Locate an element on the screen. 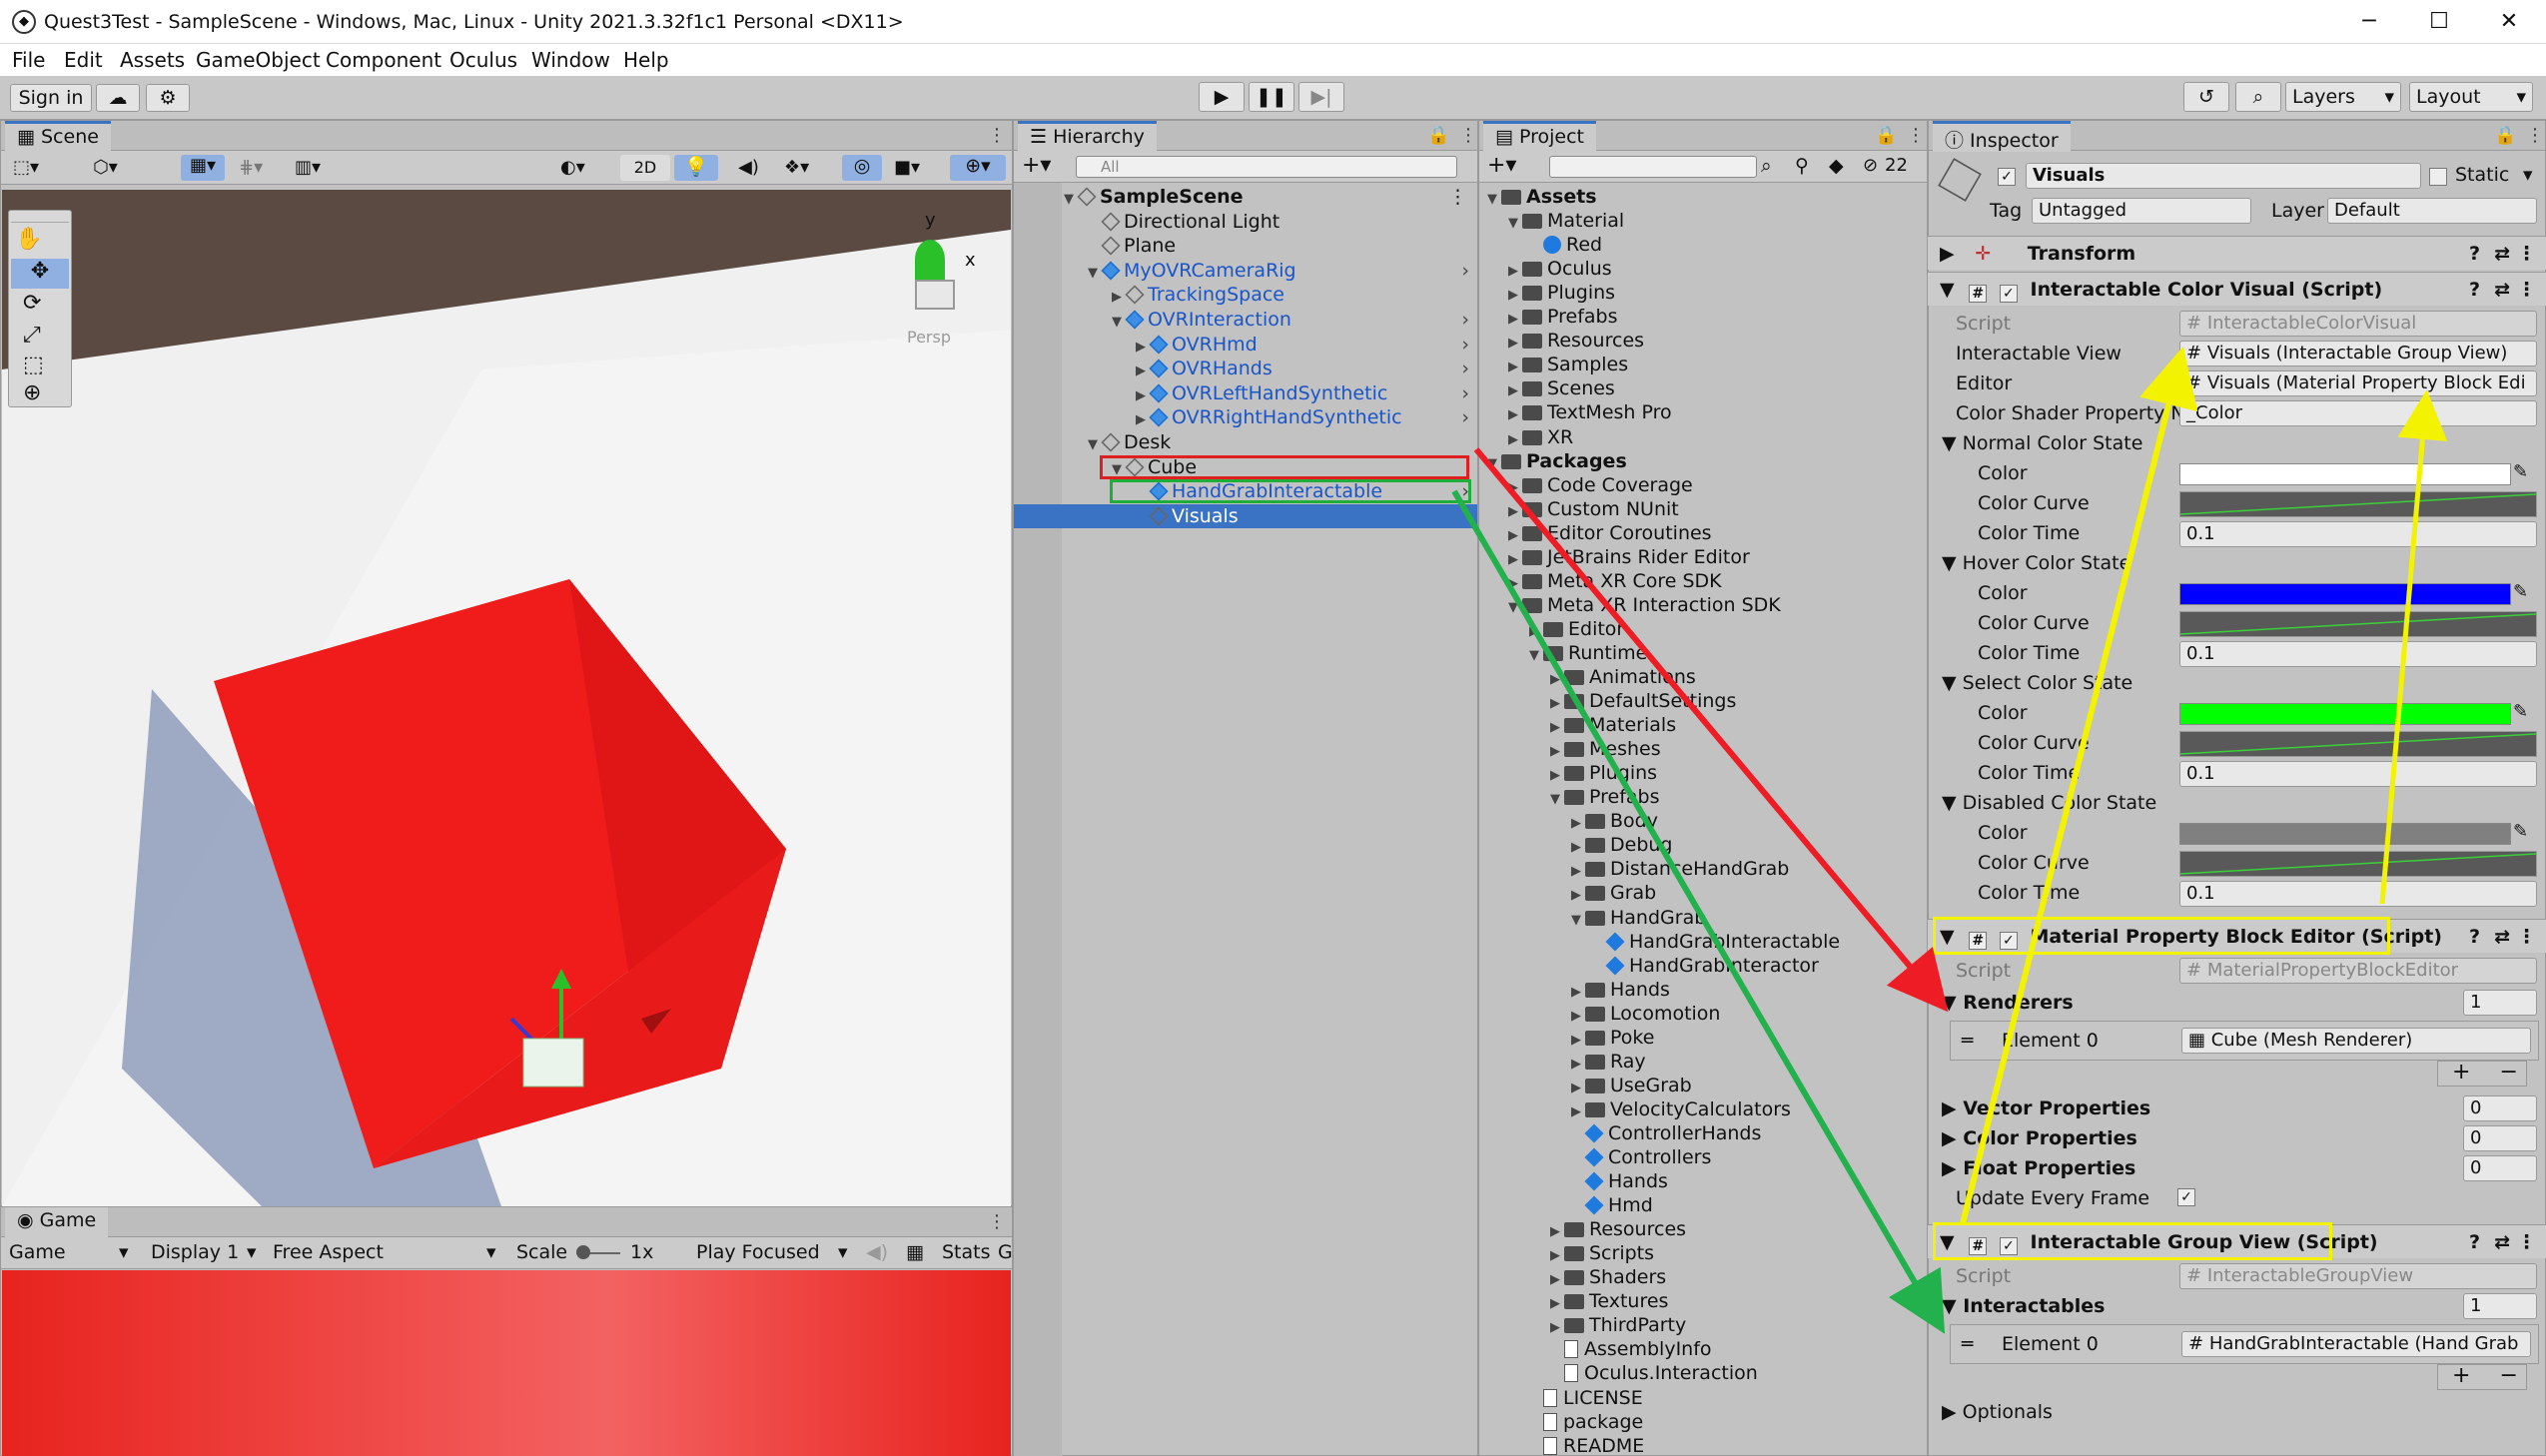  scale-tool-icon: ⤢ is located at coordinates (32, 335).